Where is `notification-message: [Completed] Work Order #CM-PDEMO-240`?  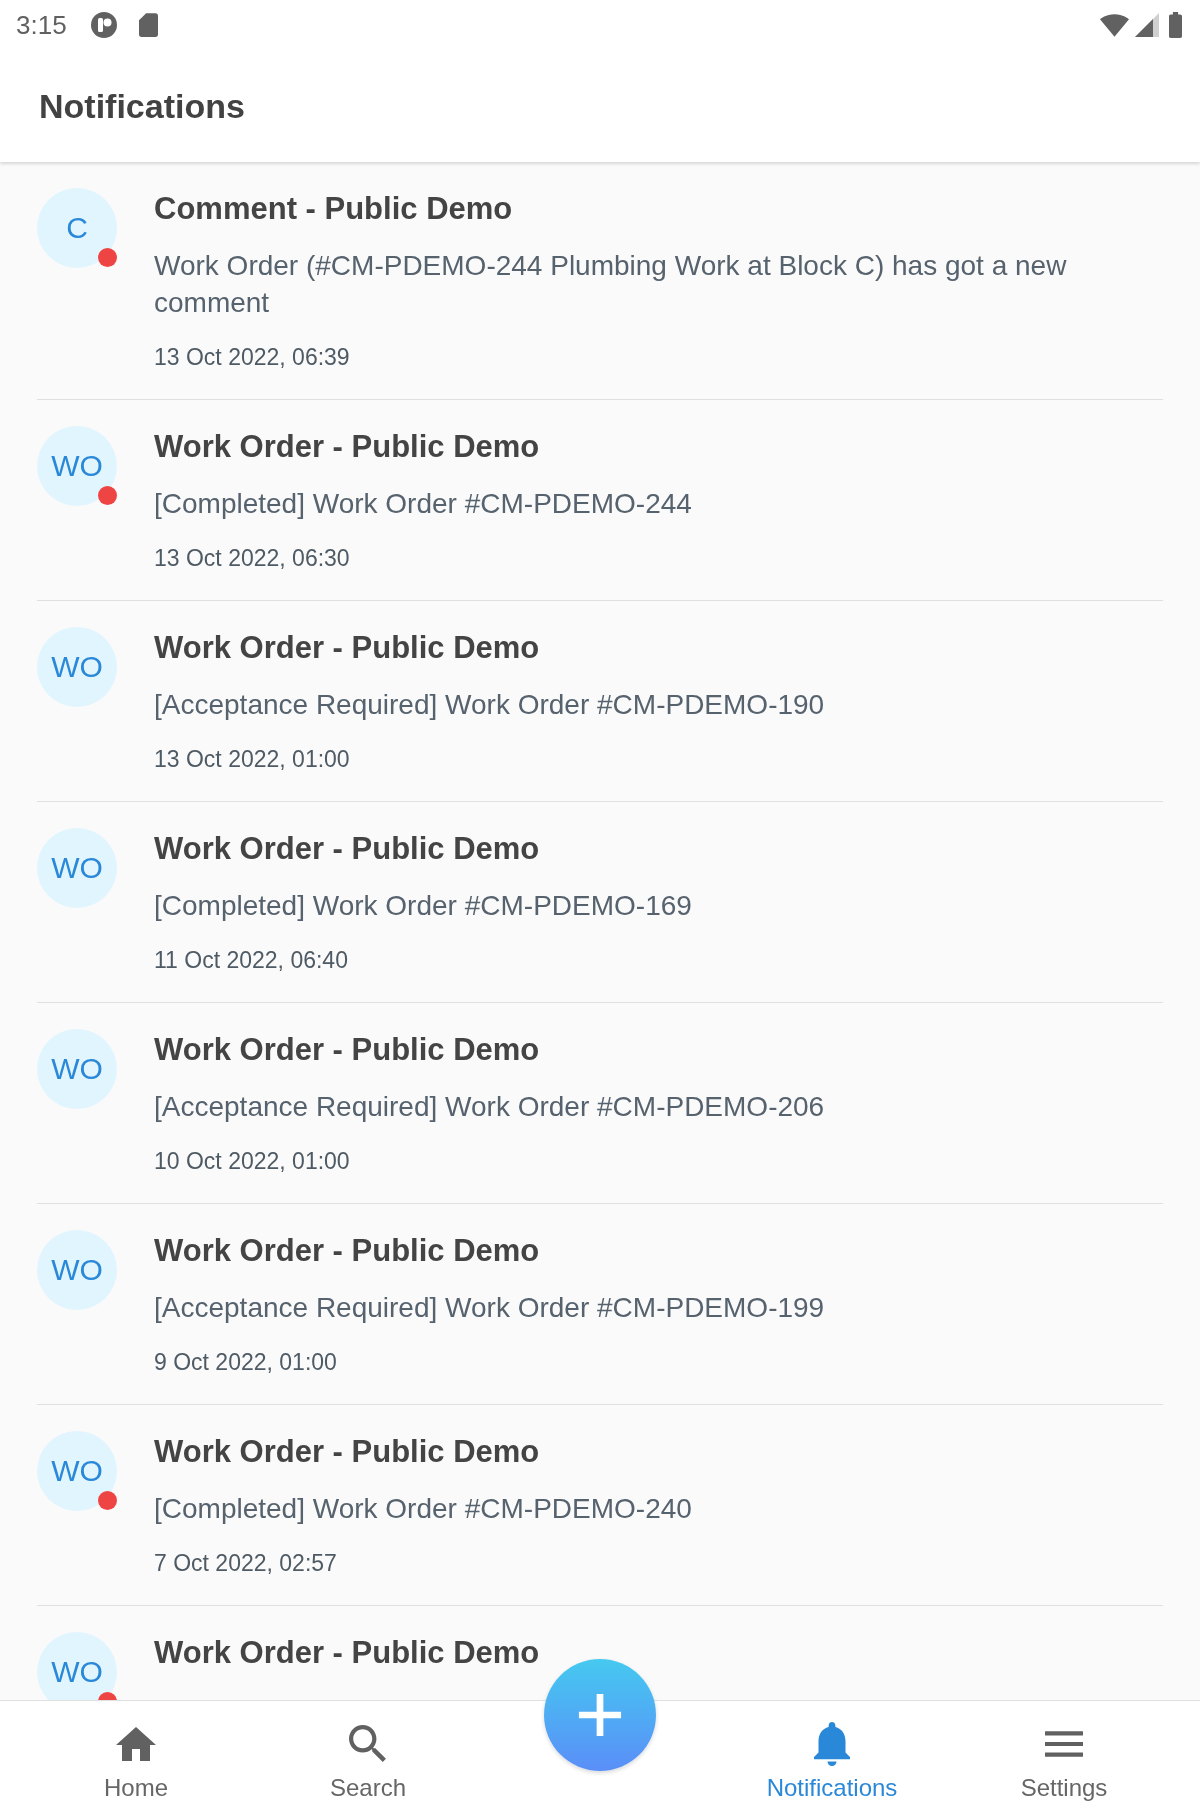
notification-message: [Completed] Work Order #CM-PDEMO-240 is located at coordinates (423, 1509).